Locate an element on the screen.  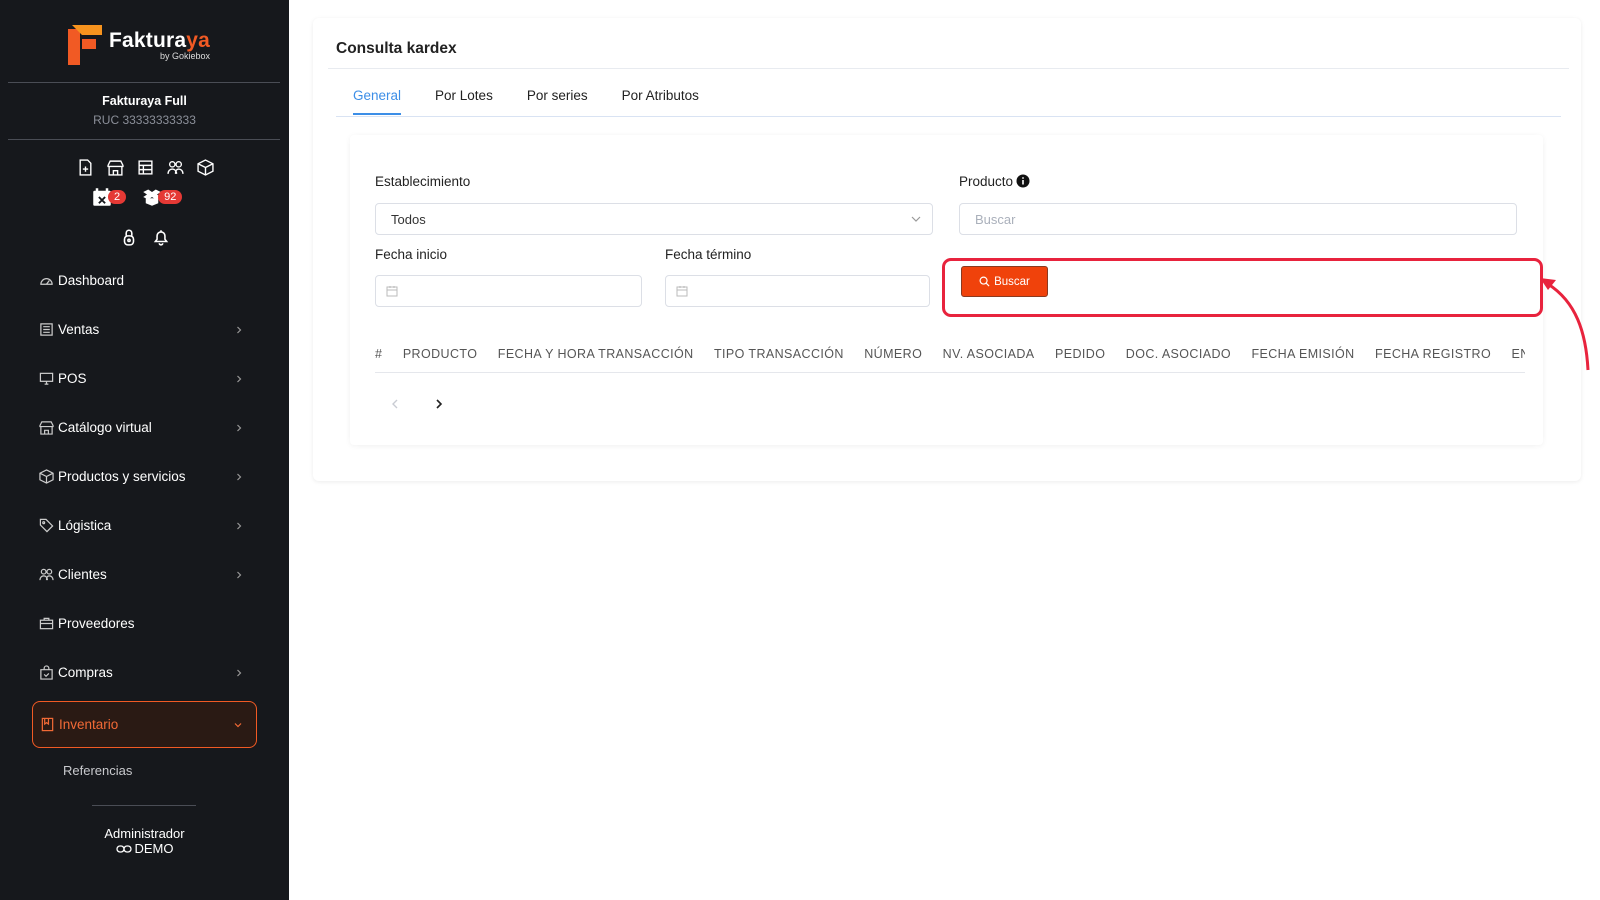
box-count-badge: 92 is located at coordinates (170, 197).